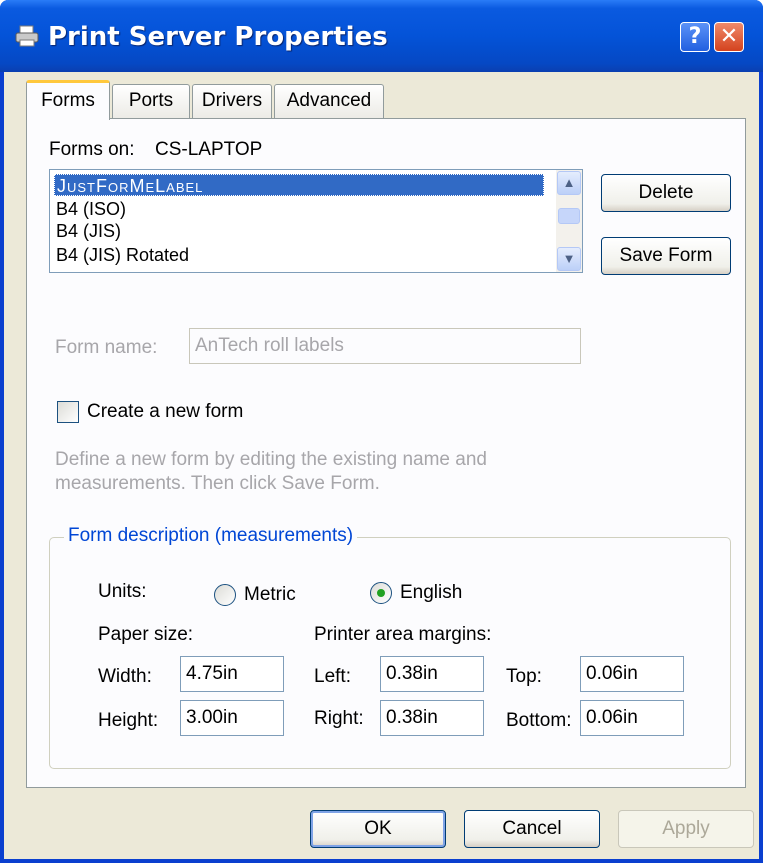 The image size is (763, 863). I want to click on form-name-input: AnTech roll labels, so click(385, 346).